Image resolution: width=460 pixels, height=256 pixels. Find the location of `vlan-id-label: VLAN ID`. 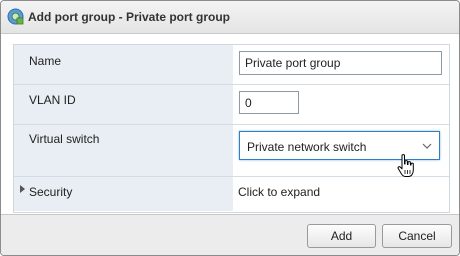

vlan-id-label: VLAN ID is located at coordinates (52, 100).